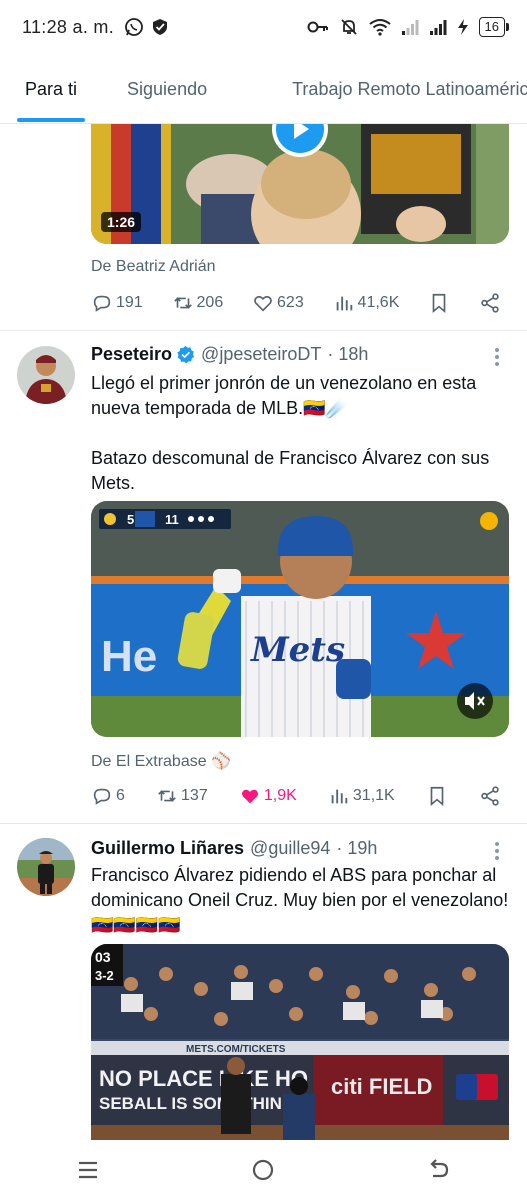 The height and width of the screenshot is (1200, 527). I want to click on source-author-link: El Extrabase ⚾, so click(173, 761).